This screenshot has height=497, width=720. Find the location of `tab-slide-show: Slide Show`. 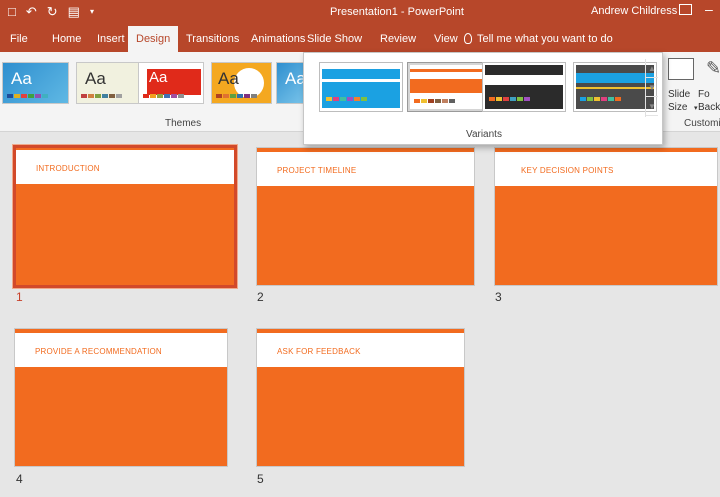

tab-slide-show: Slide Show is located at coordinates (334, 39).